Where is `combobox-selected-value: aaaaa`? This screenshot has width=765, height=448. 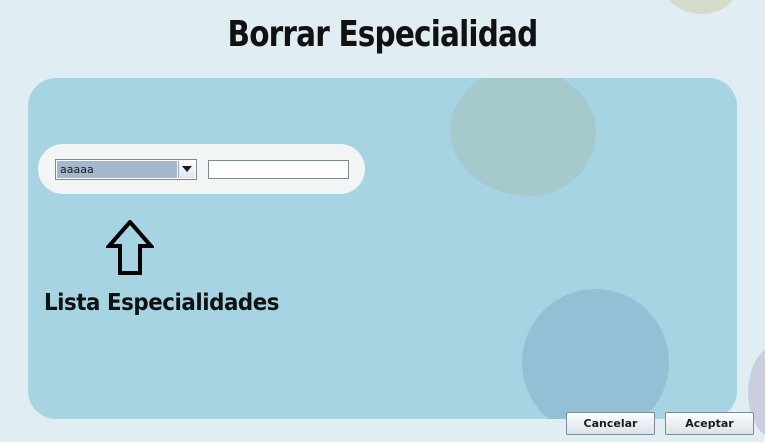 combobox-selected-value: aaaaa is located at coordinates (117, 169).